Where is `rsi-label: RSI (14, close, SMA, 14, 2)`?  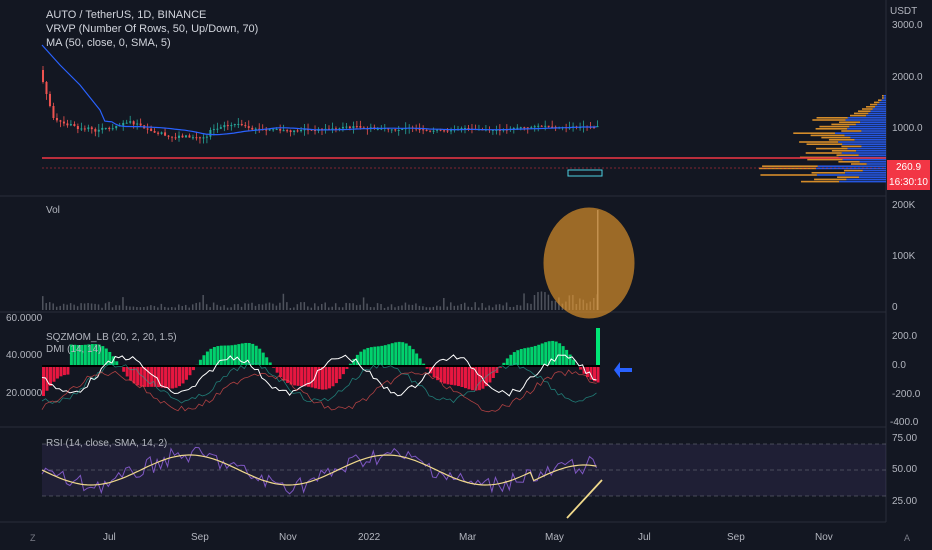 rsi-label: RSI (14, close, SMA, 14, 2) is located at coordinates (106, 443).